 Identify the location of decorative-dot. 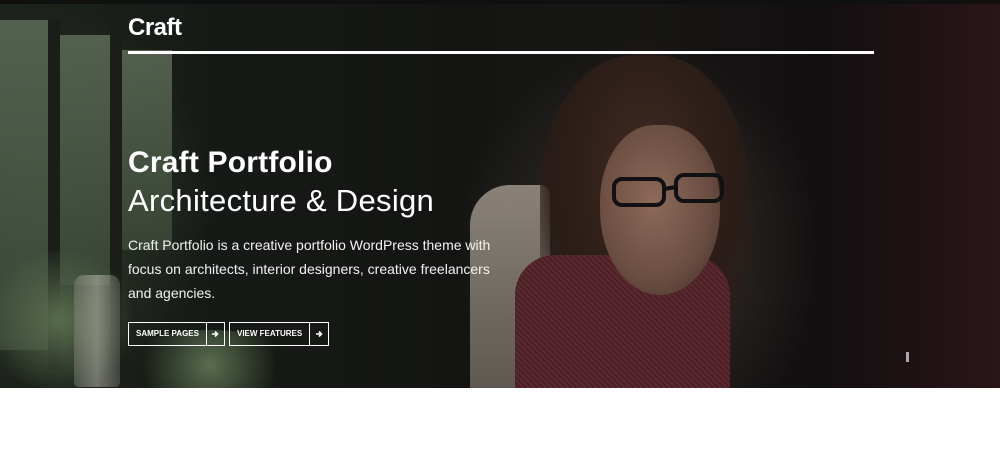
(907, 357).